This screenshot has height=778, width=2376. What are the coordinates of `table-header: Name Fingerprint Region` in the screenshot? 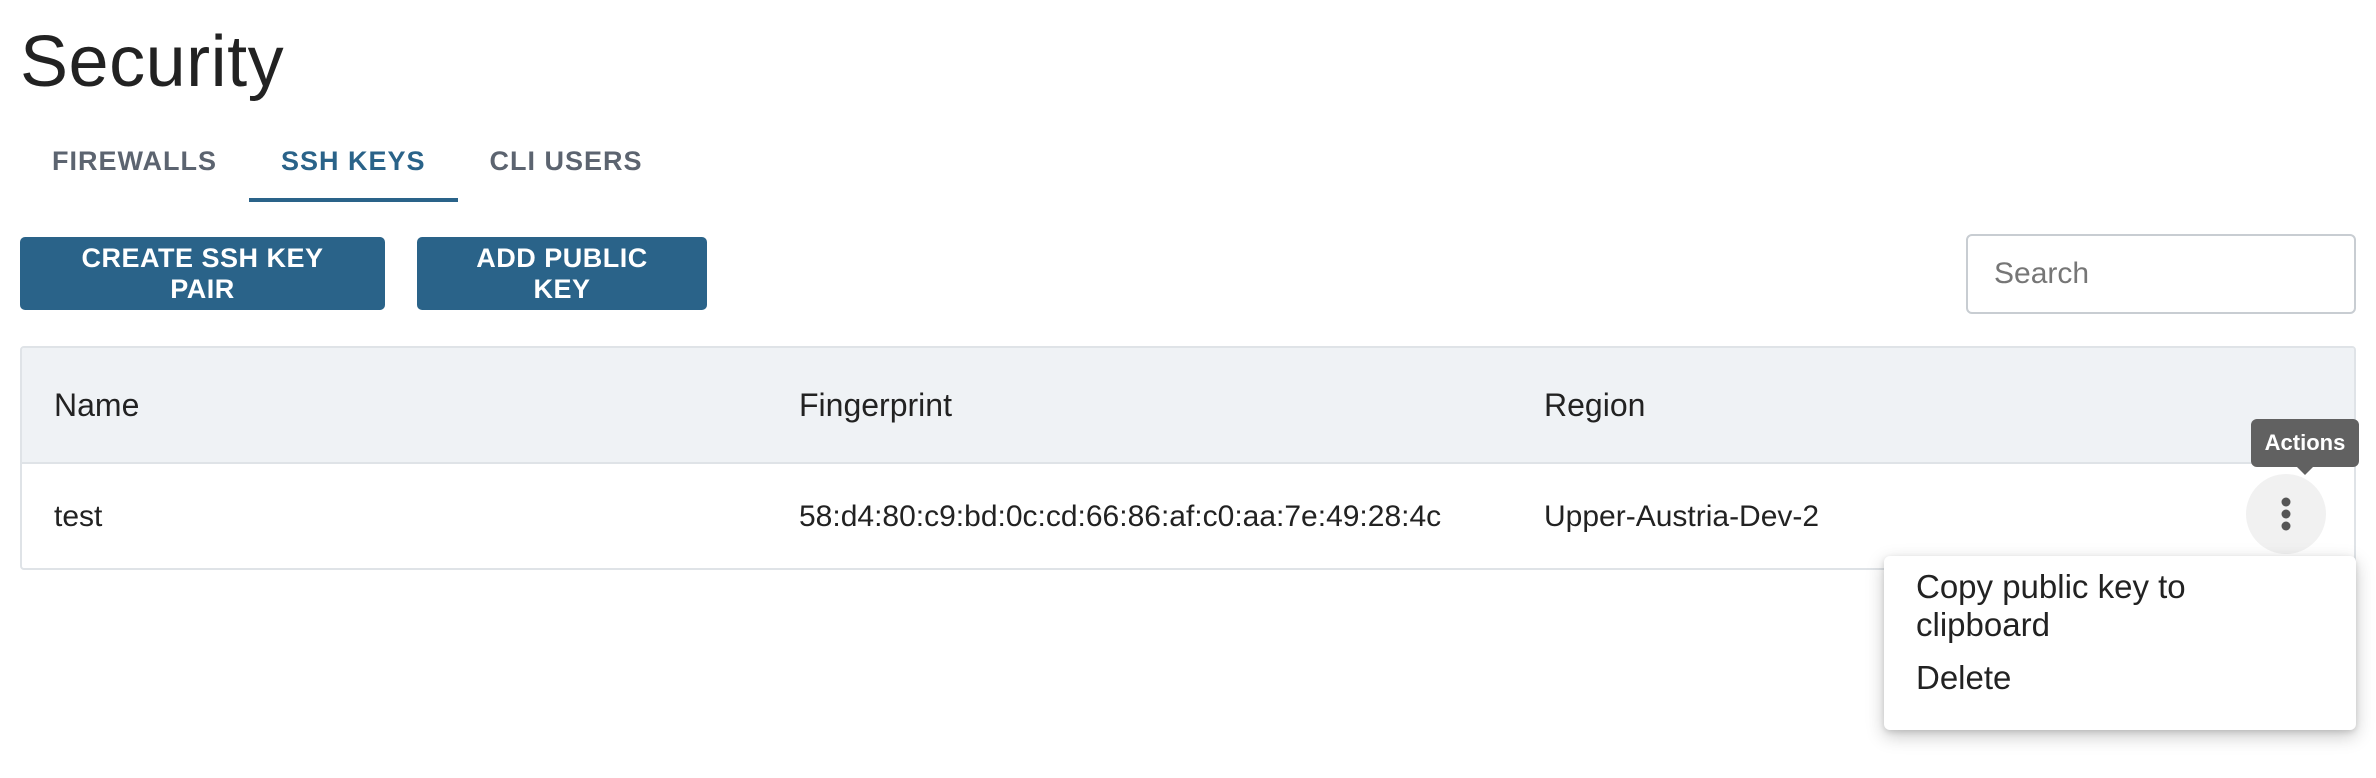 It's located at (1188, 406).